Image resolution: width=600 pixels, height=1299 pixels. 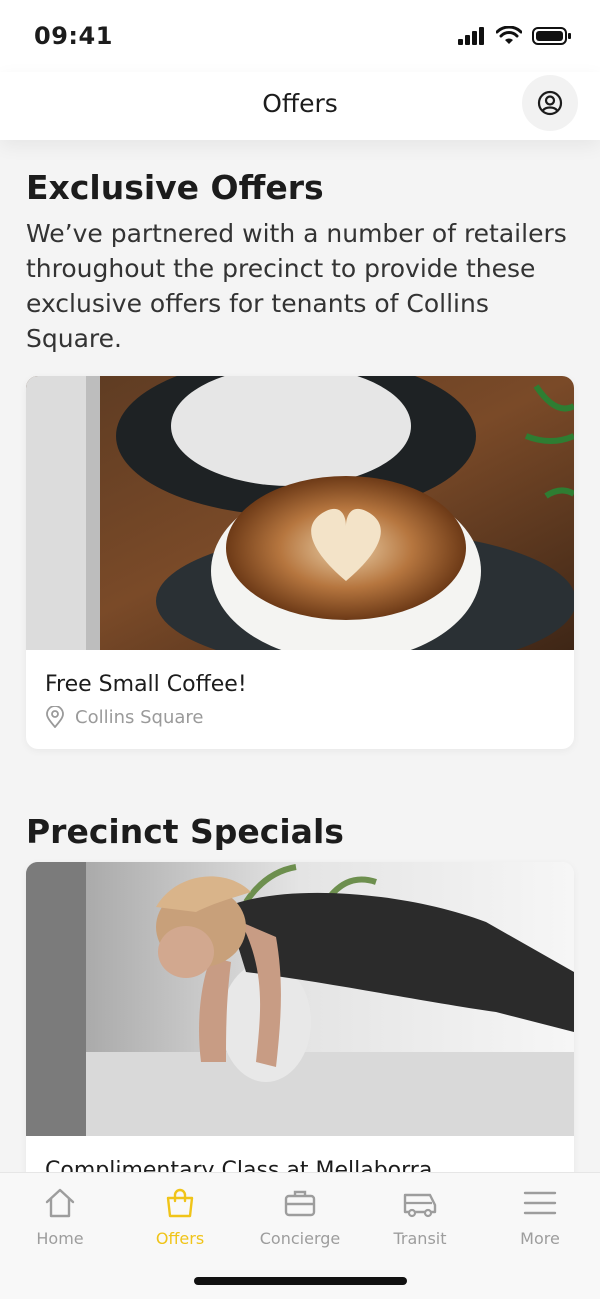 What do you see at coordinates (540, 1216) in the screenshot?
I see `tab-more: More` at bounding box center [540, 1216].